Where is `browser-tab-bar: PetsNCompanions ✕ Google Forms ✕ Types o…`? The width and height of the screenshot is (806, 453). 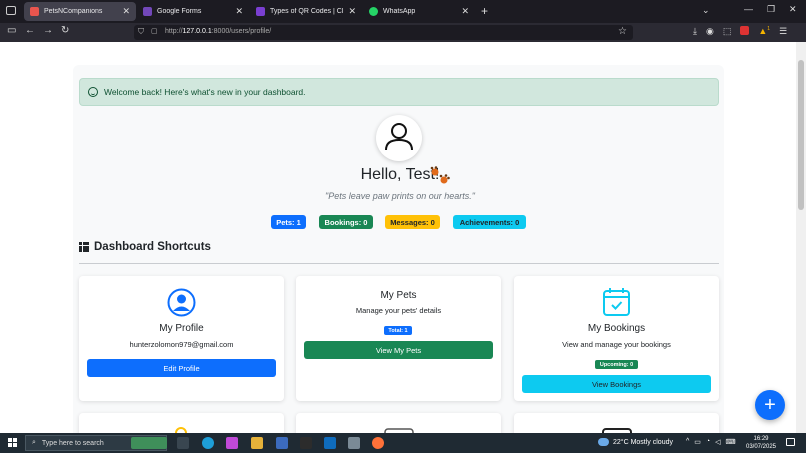
browser-tab-bar: PetsNCompanions ✕ Google Forms ✕ Types o… is located at coordinates (403, 11).